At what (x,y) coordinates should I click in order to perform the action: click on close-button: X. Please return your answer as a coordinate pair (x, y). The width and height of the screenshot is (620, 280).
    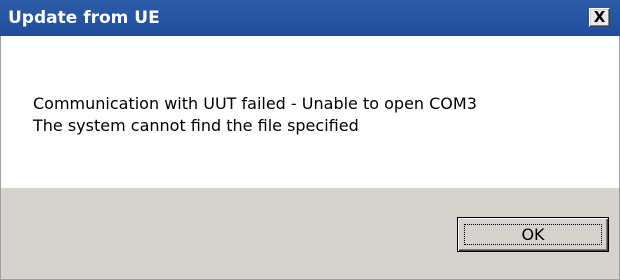
    Looking at the image, I should click on (599, 17).